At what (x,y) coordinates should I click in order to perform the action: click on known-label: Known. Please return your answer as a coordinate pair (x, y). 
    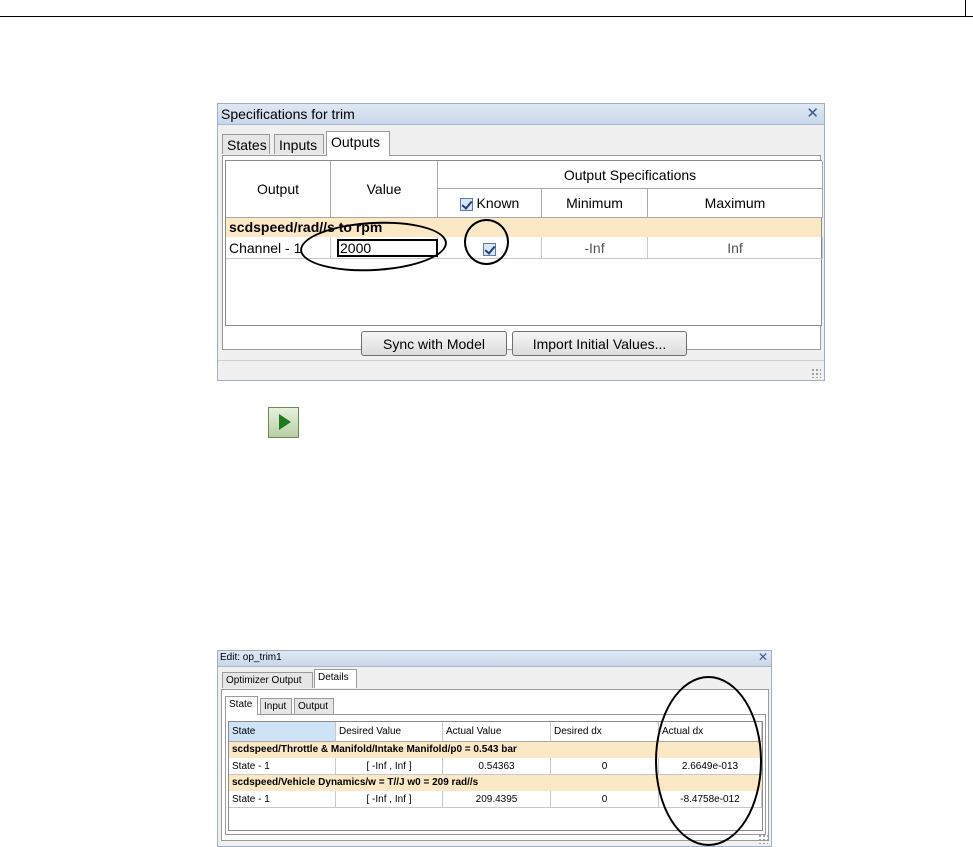
    Looking at the image, I should click on (498, 203).